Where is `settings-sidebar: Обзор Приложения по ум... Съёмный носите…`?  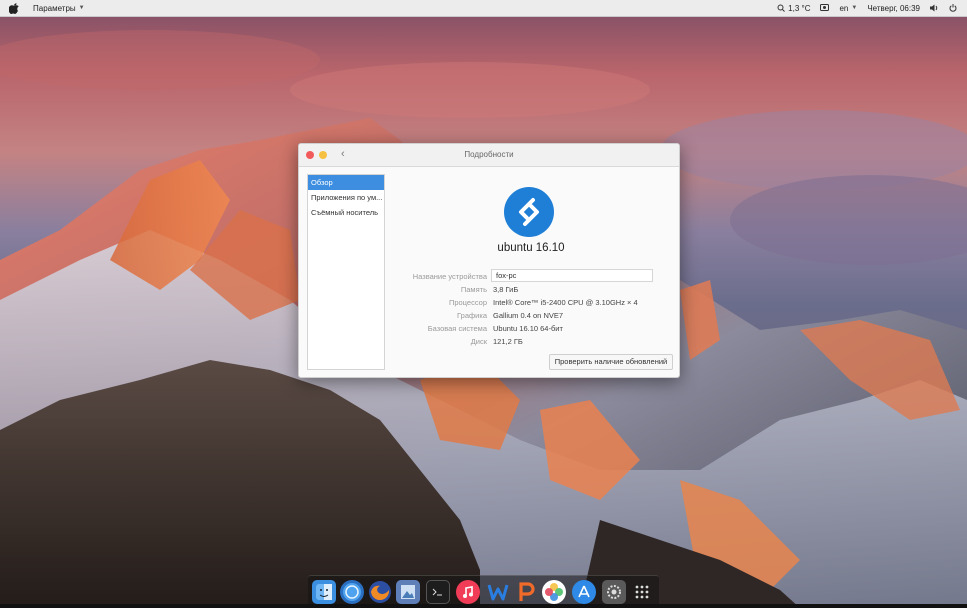 settings-sidebar: Обзор Приложения по ум... Съёмный носите… is located at coordinates (346, 272).